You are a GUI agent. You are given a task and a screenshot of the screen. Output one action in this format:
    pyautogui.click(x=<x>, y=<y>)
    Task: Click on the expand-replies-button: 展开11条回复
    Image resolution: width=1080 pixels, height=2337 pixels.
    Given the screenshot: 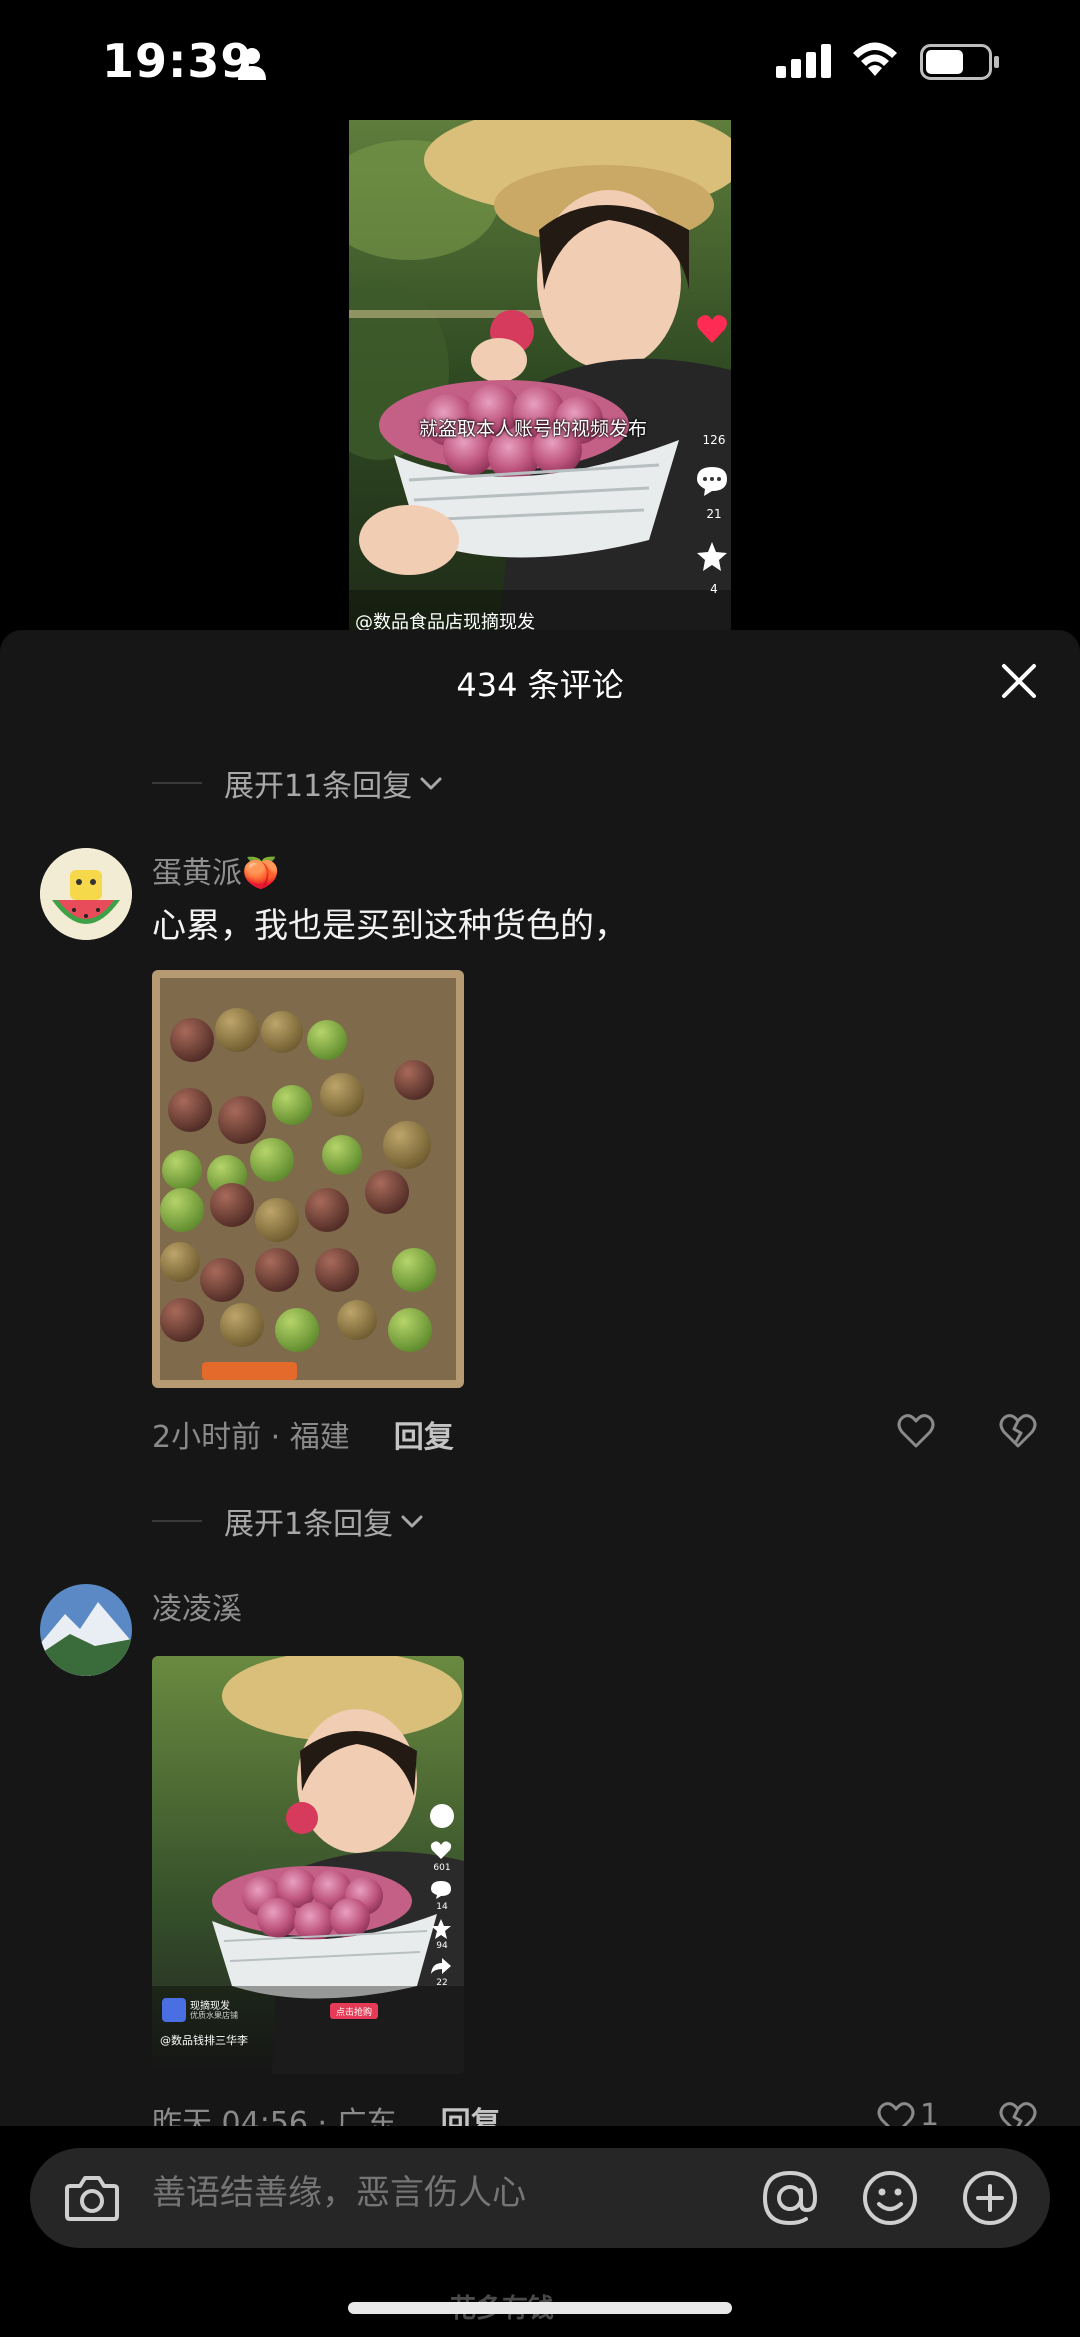 What is the action you would take?
    pyautogui.click(x=298, y=783)
    